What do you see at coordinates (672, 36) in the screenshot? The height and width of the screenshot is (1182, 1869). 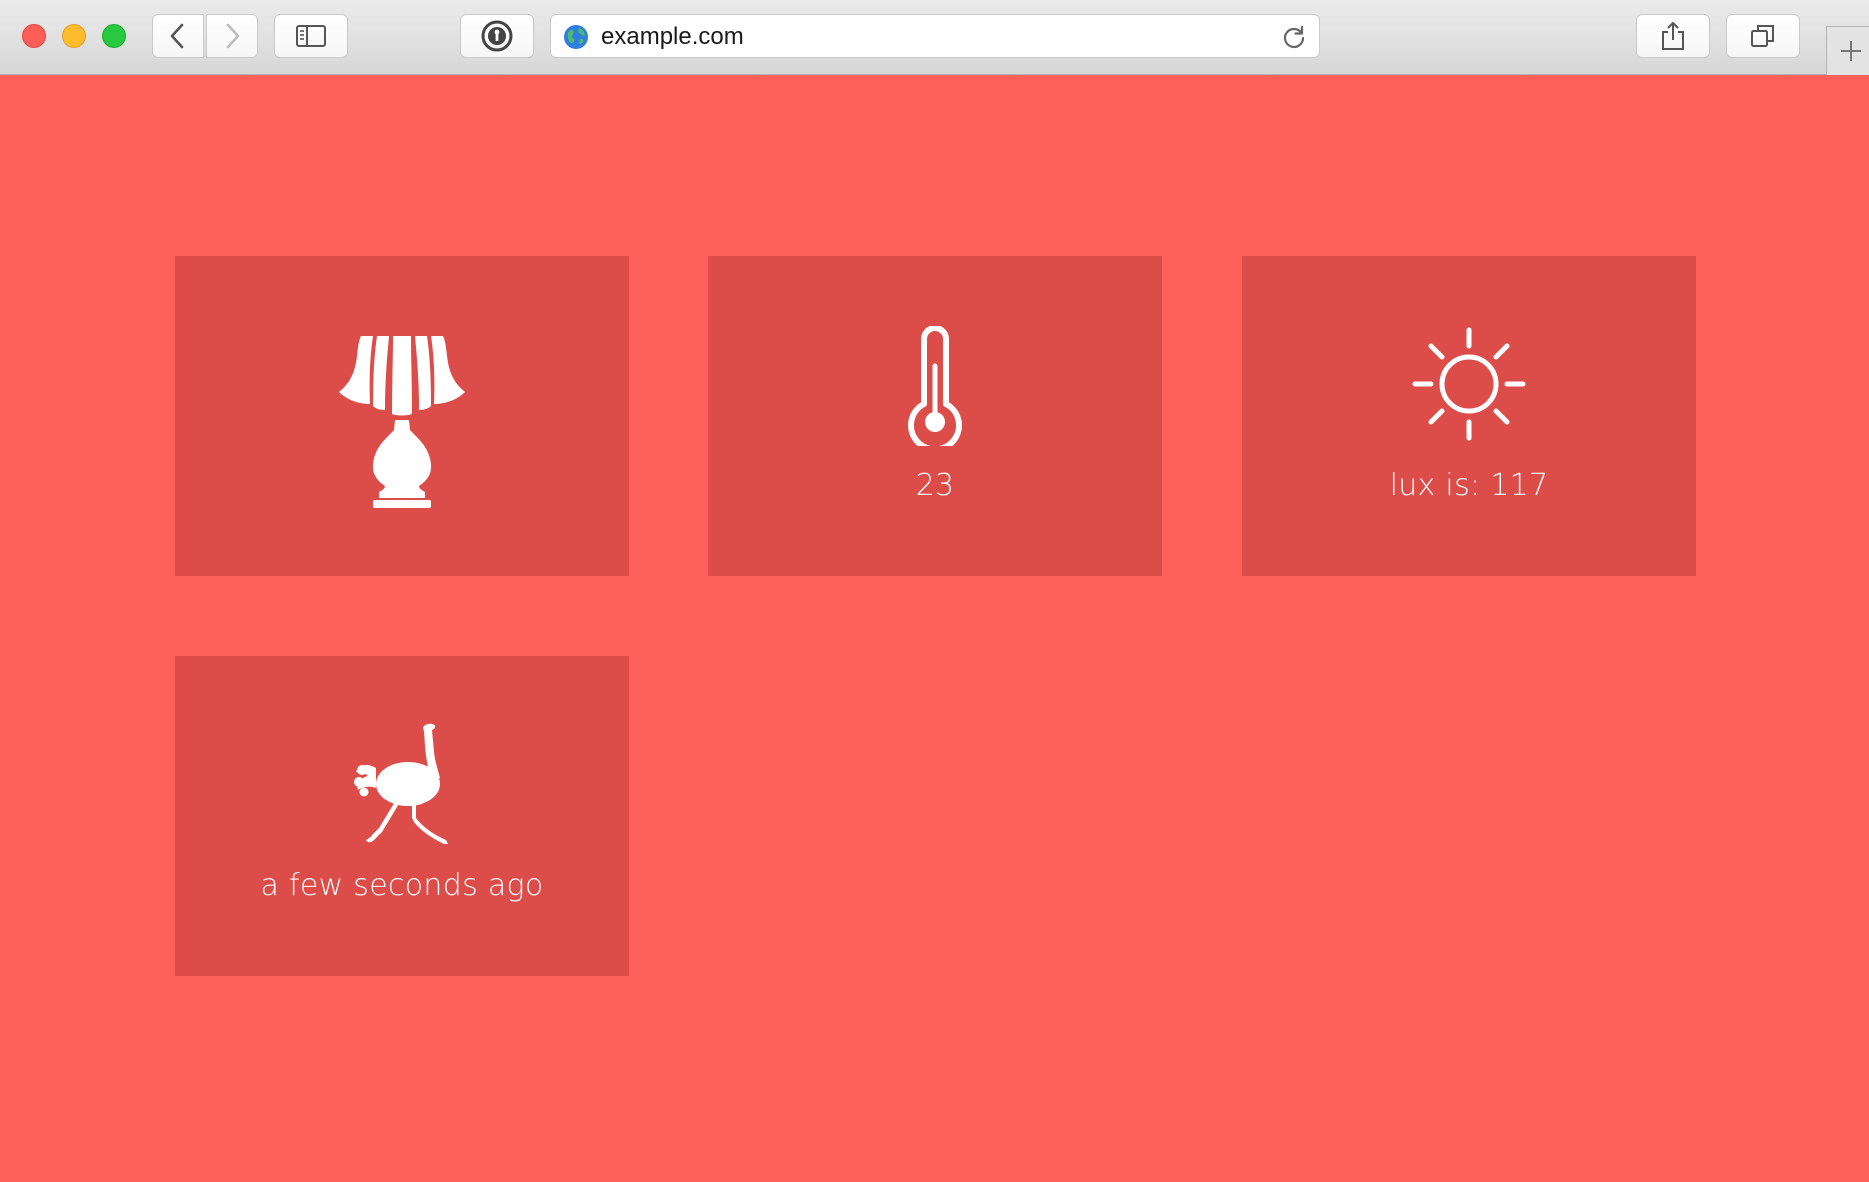 I see `url-text: example.com` at bounding box center [672, 36].